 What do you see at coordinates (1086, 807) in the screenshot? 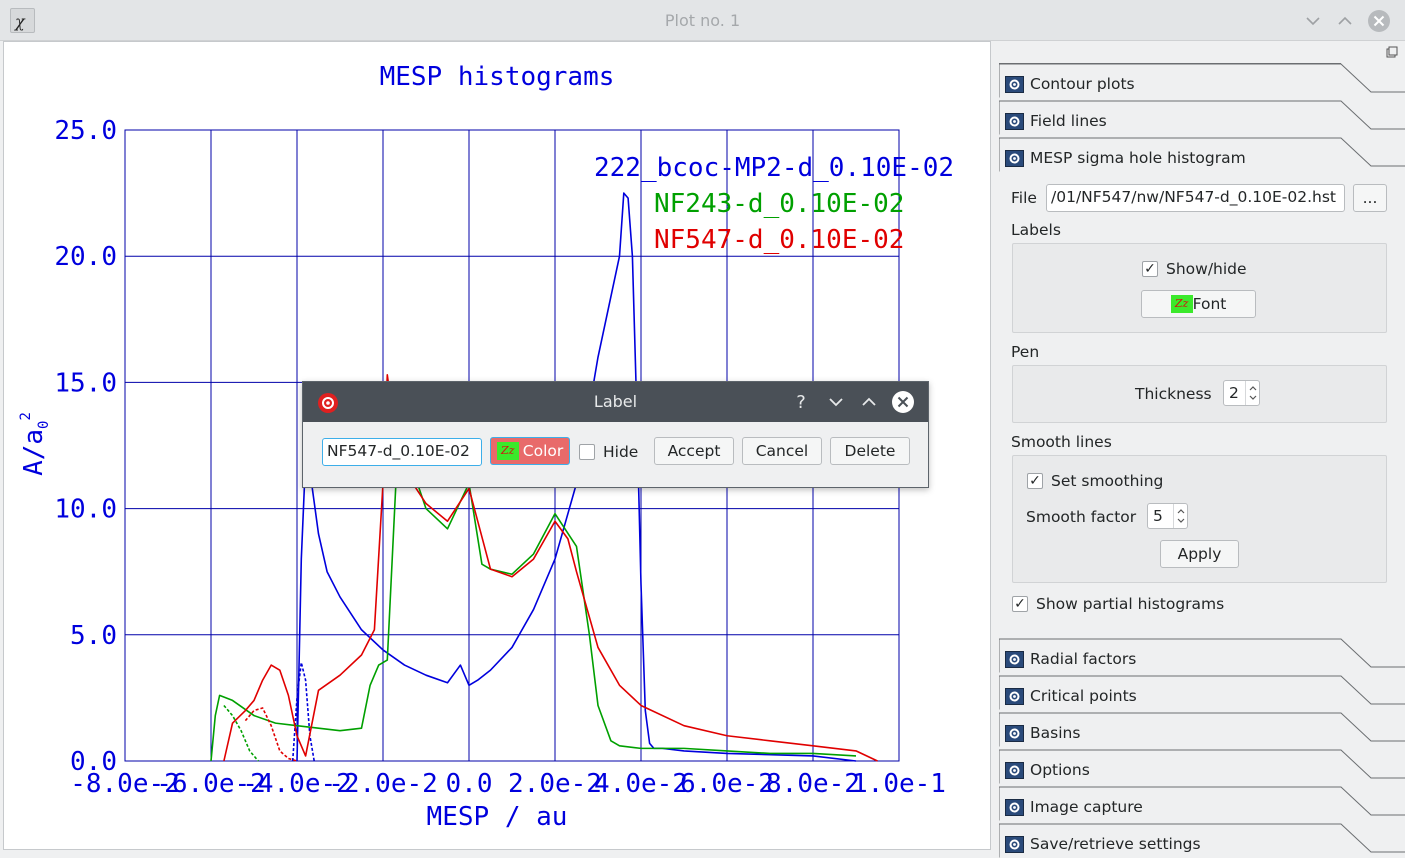
I see `section-label: Image capture` at bounding box center [1086, 807].